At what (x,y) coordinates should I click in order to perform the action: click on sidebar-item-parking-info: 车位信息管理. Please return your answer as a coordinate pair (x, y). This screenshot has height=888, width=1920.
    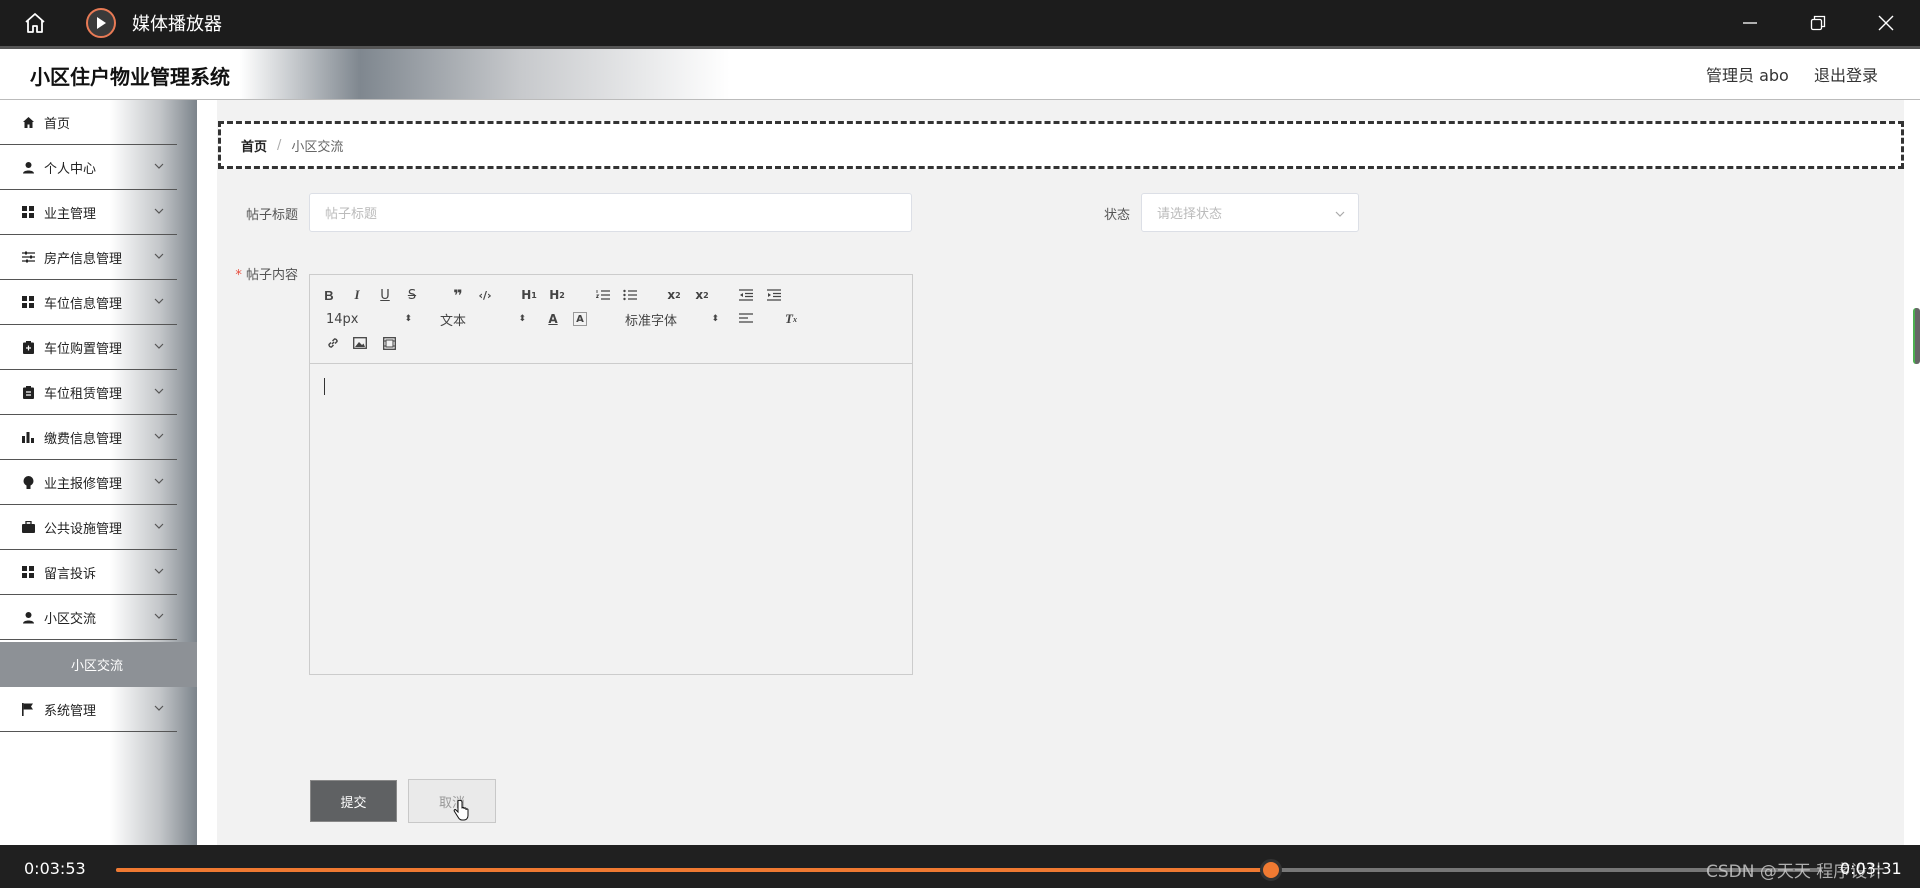
    Looking at the image, I should click on (88, 302).